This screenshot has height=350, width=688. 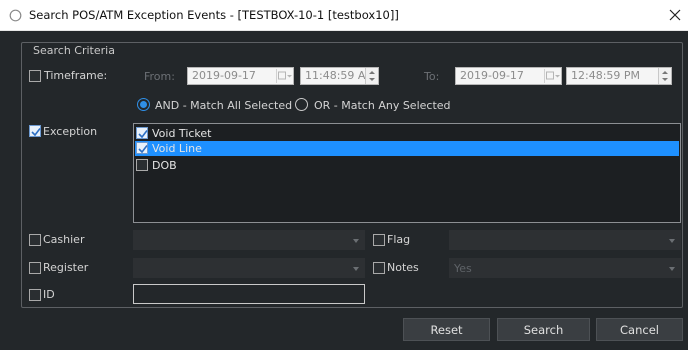 What do you see at coordinates (606, 75) in the screenshot?
I see `to-time-value: 12:48:59 PM` at bounding box center [606, 75].